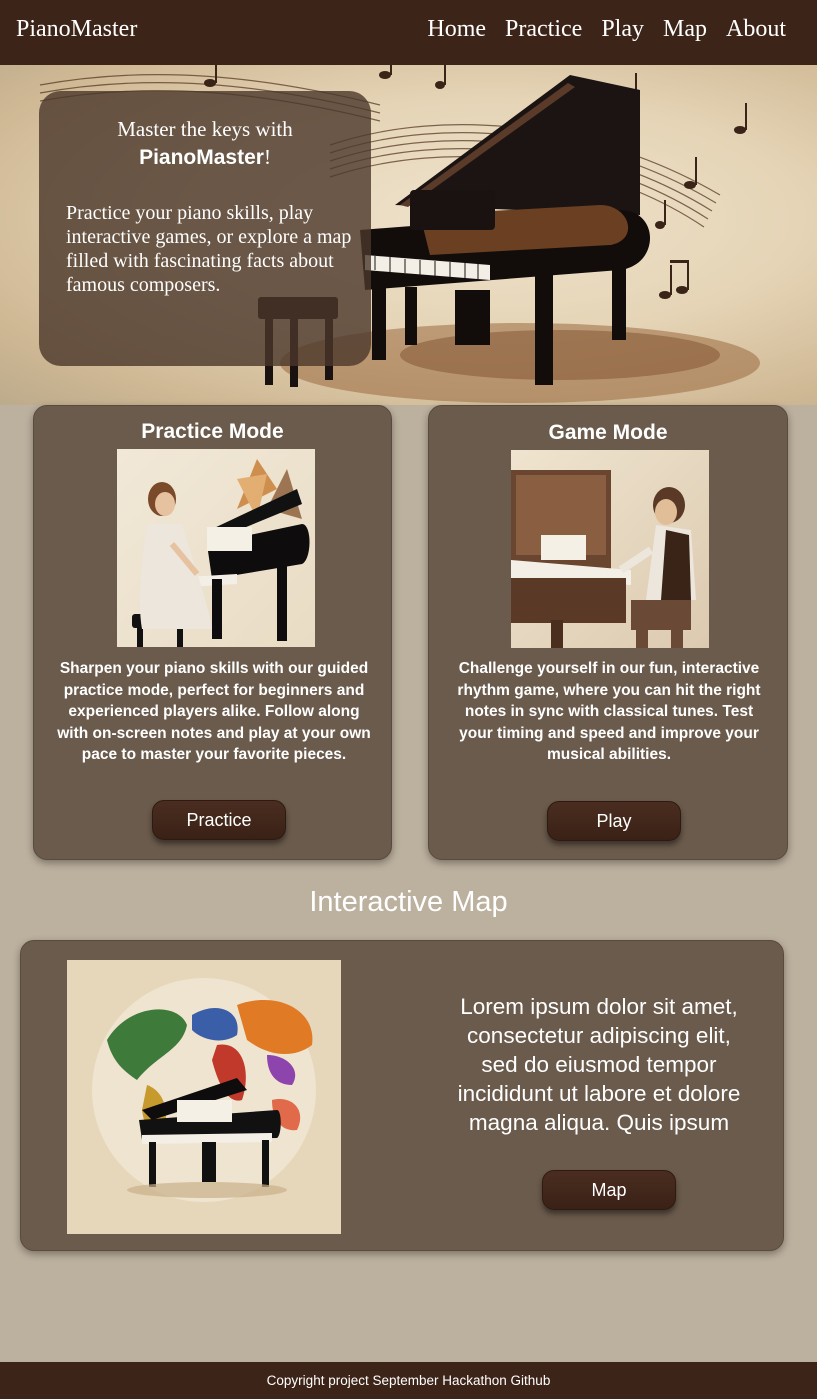 This screenshot has height=1399, width=817. What do you see at coordinates (756, 29) in the screenshot?
I see `nav-link-about: About` at bounding box center [756, 29].